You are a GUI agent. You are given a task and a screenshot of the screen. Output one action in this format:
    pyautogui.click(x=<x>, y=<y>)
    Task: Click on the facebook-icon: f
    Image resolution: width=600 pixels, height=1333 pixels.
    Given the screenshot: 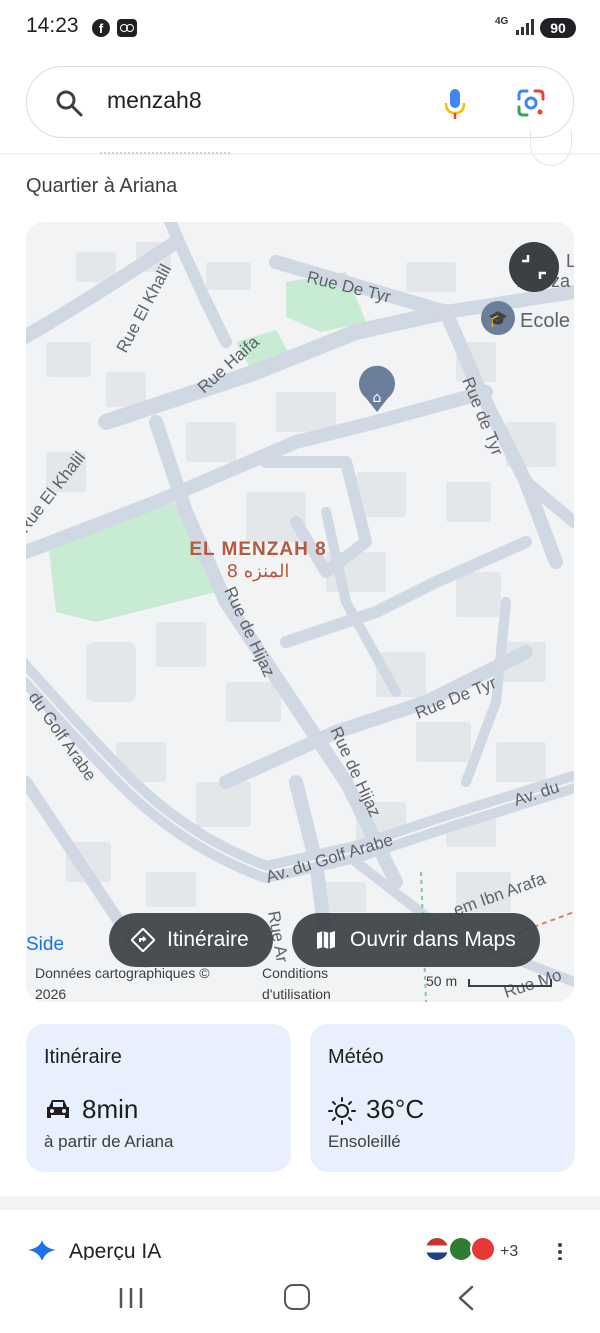 What is the action you would take?
    pyautogui.click(x=101, y=28)
    